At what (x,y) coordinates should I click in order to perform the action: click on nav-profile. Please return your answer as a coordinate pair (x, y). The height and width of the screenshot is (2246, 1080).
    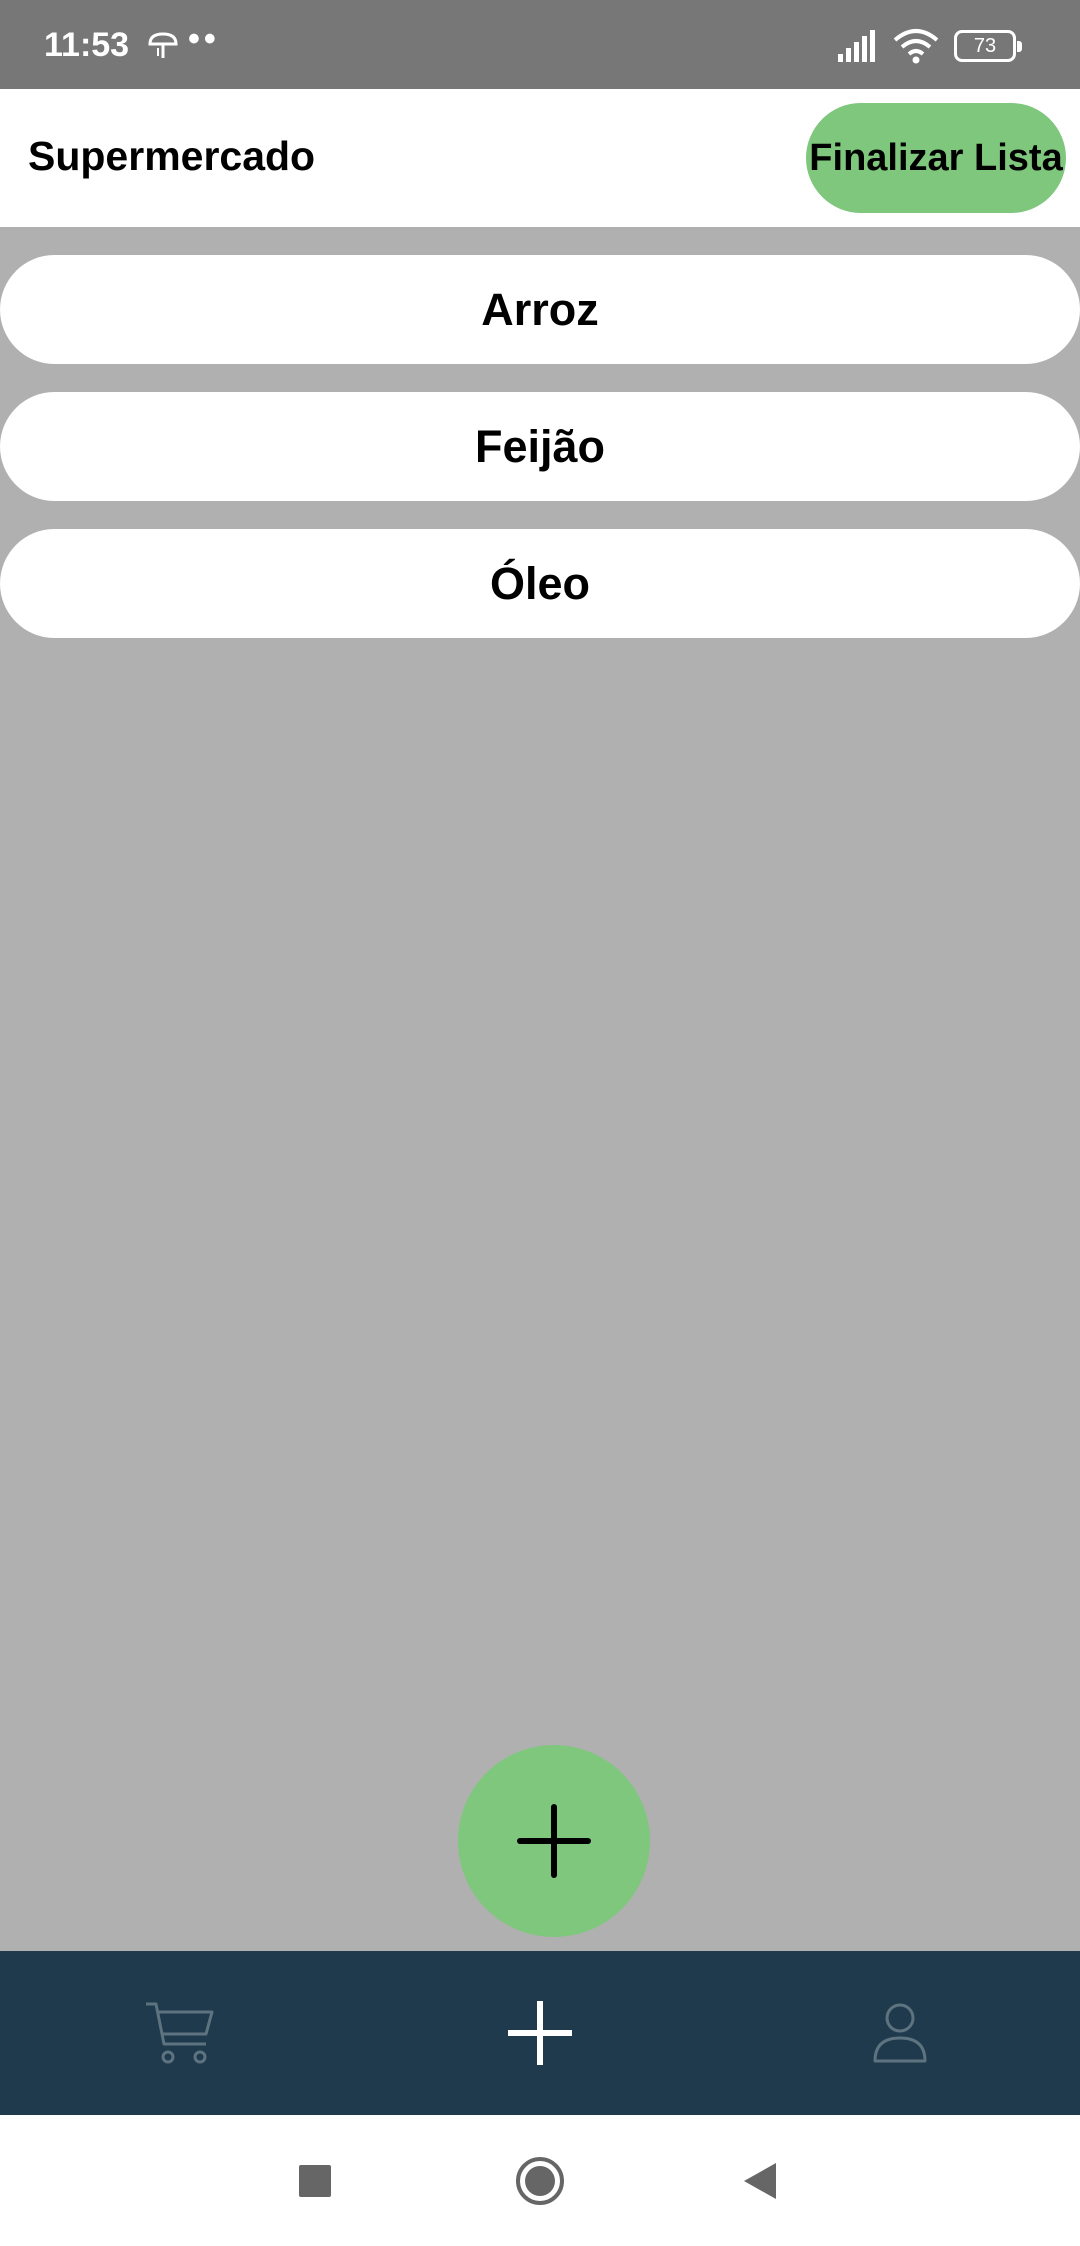
    Looking at the image, I should click on (900, 2033).